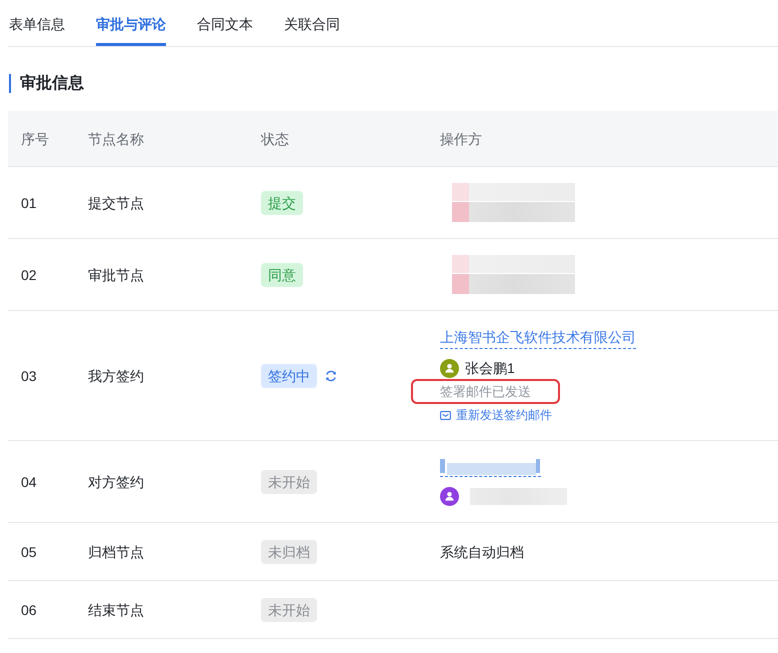 This screenshot has width=778, height=653. I want to click on table-cell-text: 结束节点, so click(116, 610).